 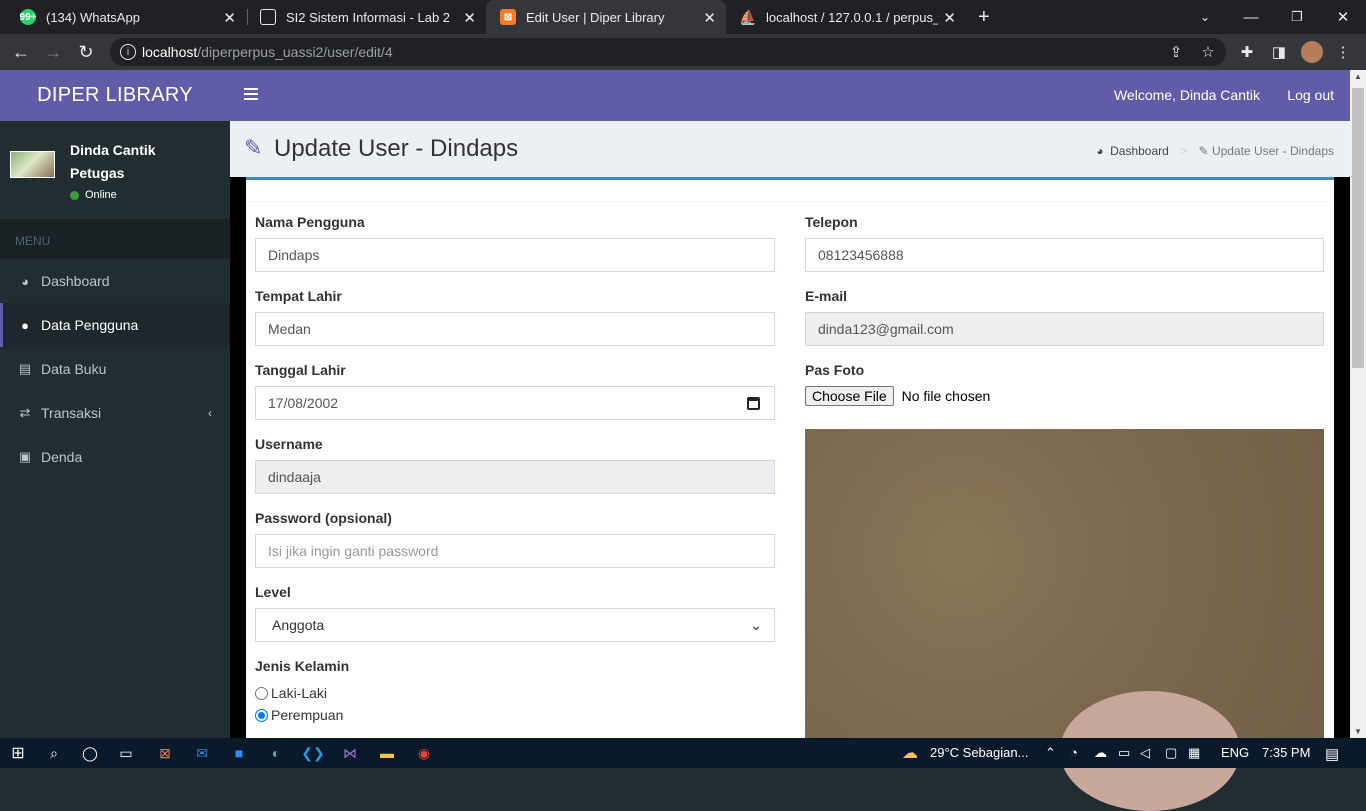 What do you see at coordinates (1194, 753) in the screenshot?
I see `keyboard-icon: ▦` at bounding box center [1194, 753].